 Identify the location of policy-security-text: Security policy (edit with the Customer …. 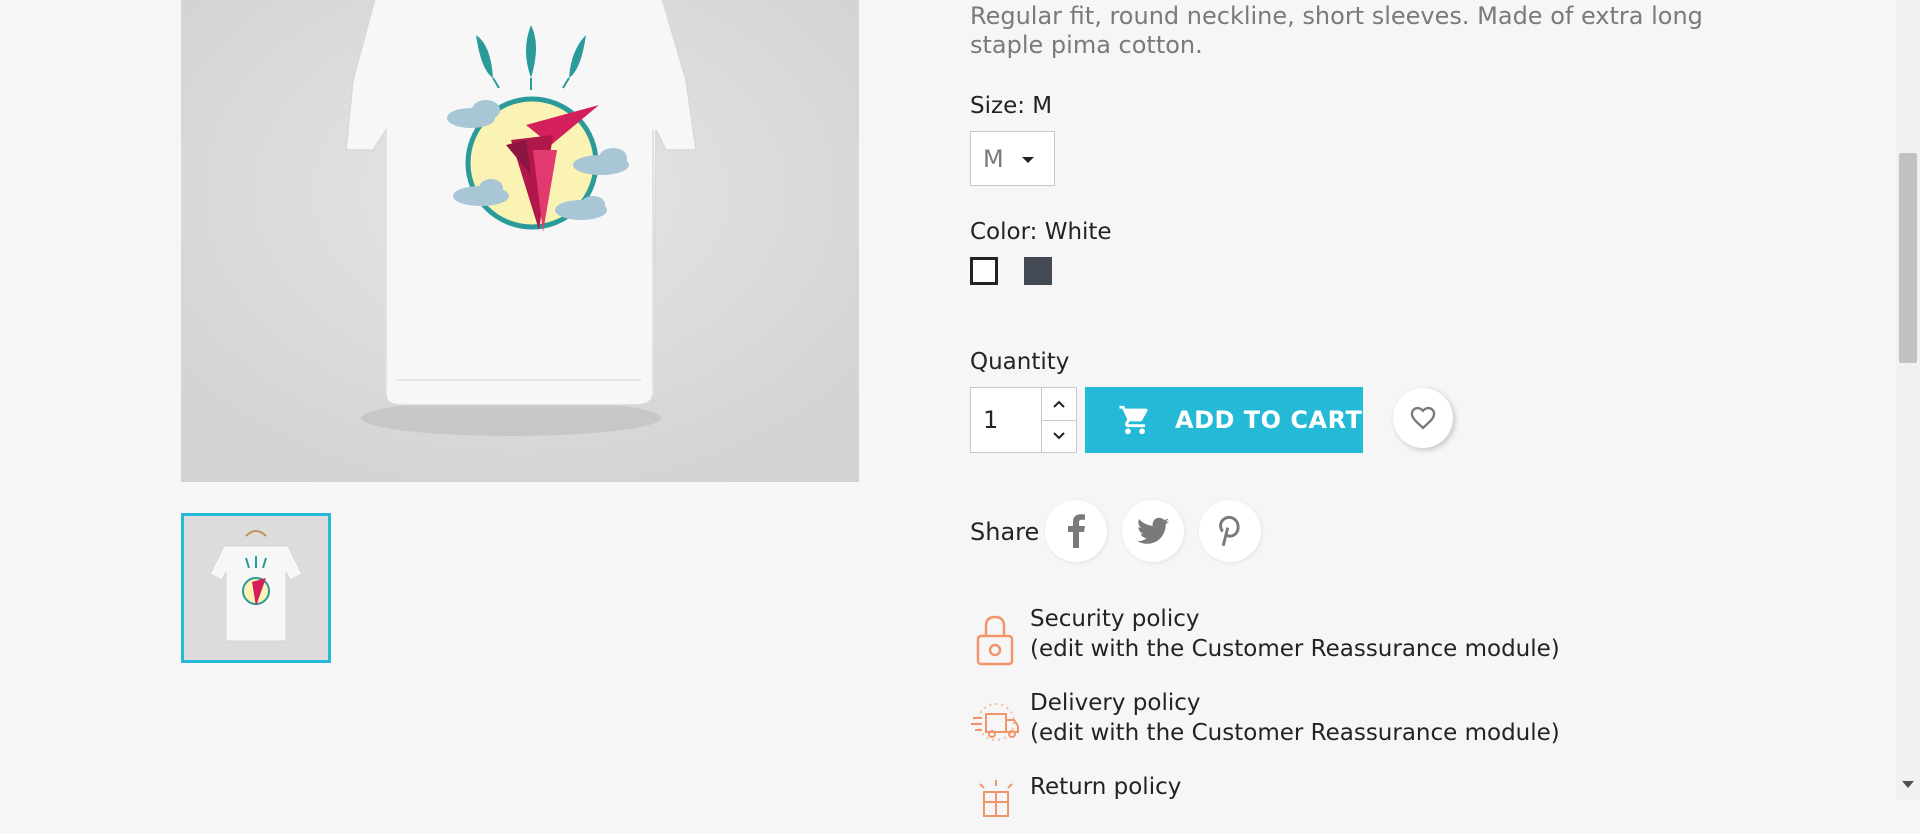
(1295, 634).